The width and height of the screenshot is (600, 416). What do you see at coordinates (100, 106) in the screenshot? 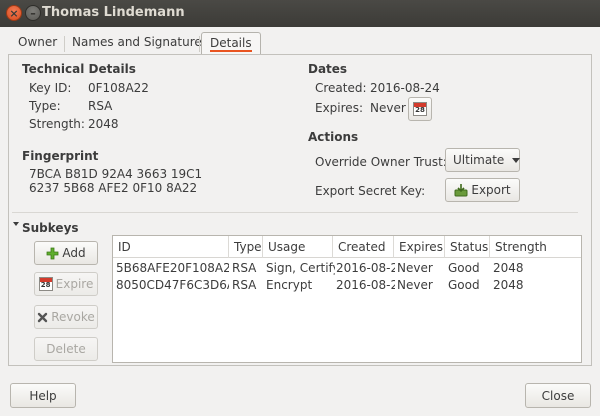
I see `type-value: RSA` at bounding box center [100, 106].